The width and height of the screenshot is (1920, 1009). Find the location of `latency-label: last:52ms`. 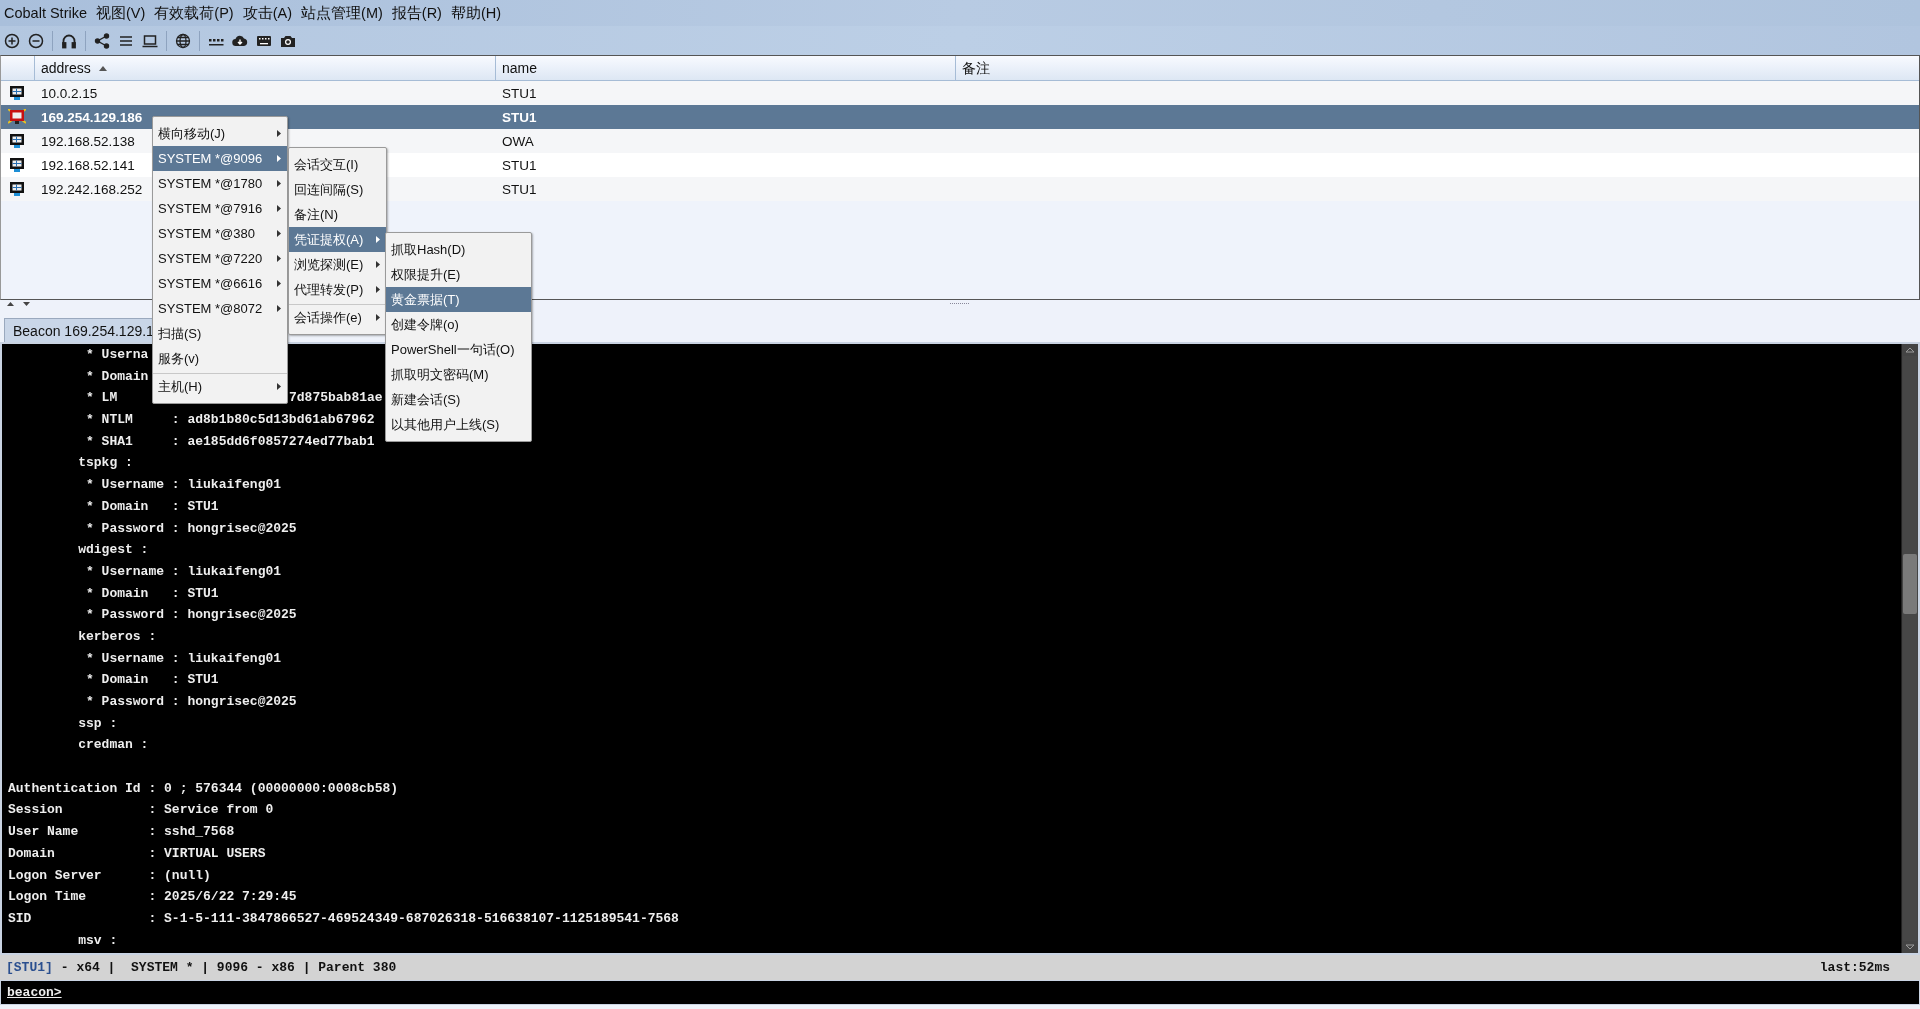

latency-label: last:52ms is located at coordinates (1854, 967).